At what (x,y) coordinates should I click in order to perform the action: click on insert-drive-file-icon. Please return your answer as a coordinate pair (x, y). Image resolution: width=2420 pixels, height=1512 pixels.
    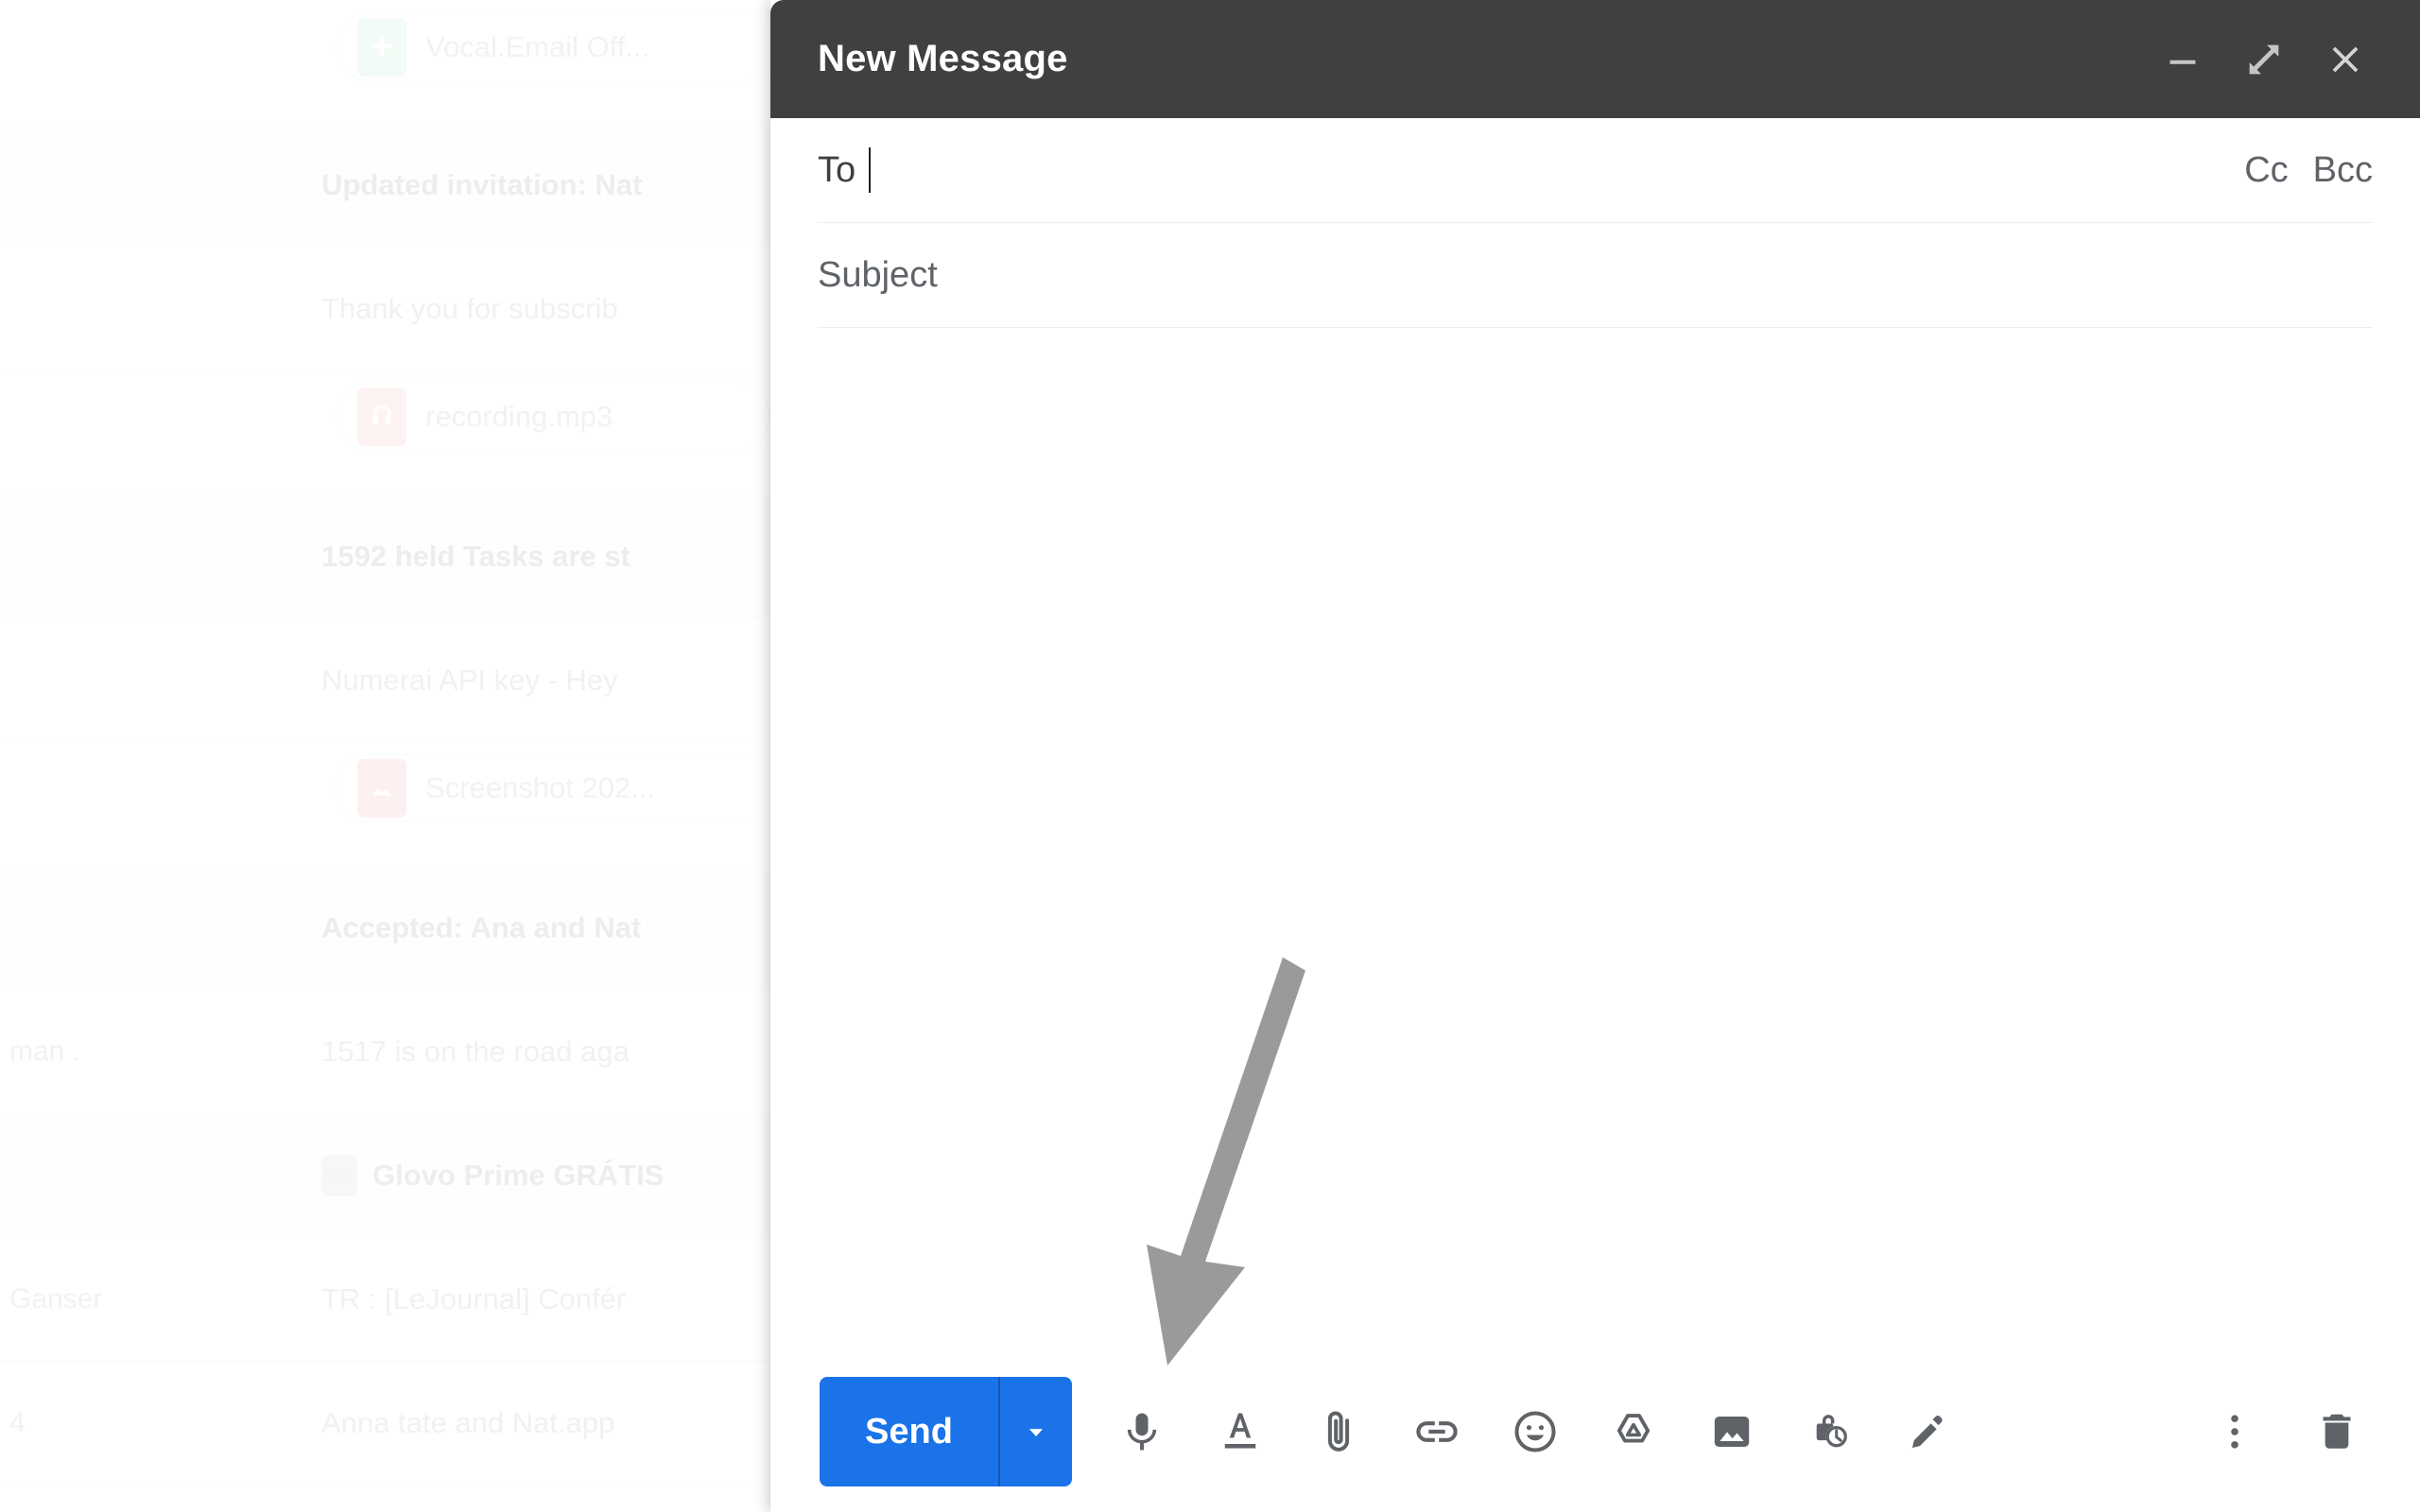
    Looking at the image, I should click on (1633, 1431).